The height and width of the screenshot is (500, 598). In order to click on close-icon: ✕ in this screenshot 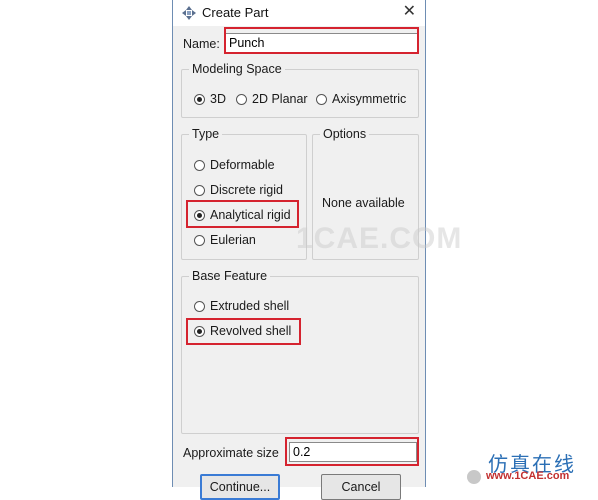, I will do `click(409, 12)`.